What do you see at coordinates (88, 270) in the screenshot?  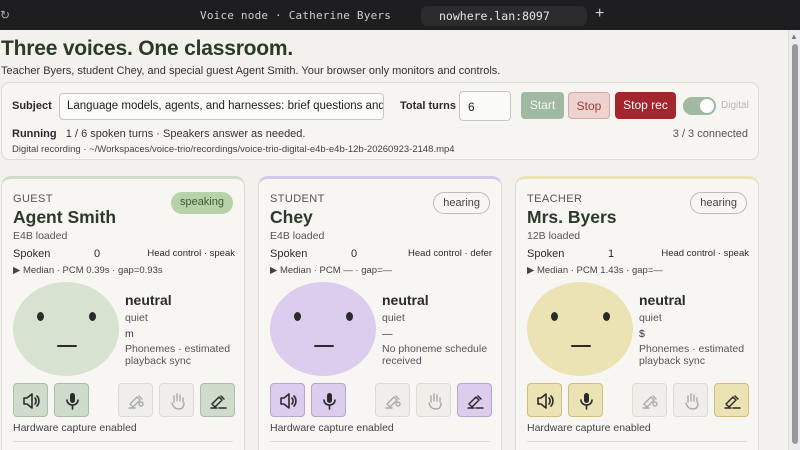 I see `median-toggle: ▶ Median · PCM 0.39s · gap=0.93s` at bounding box center [88, 270].